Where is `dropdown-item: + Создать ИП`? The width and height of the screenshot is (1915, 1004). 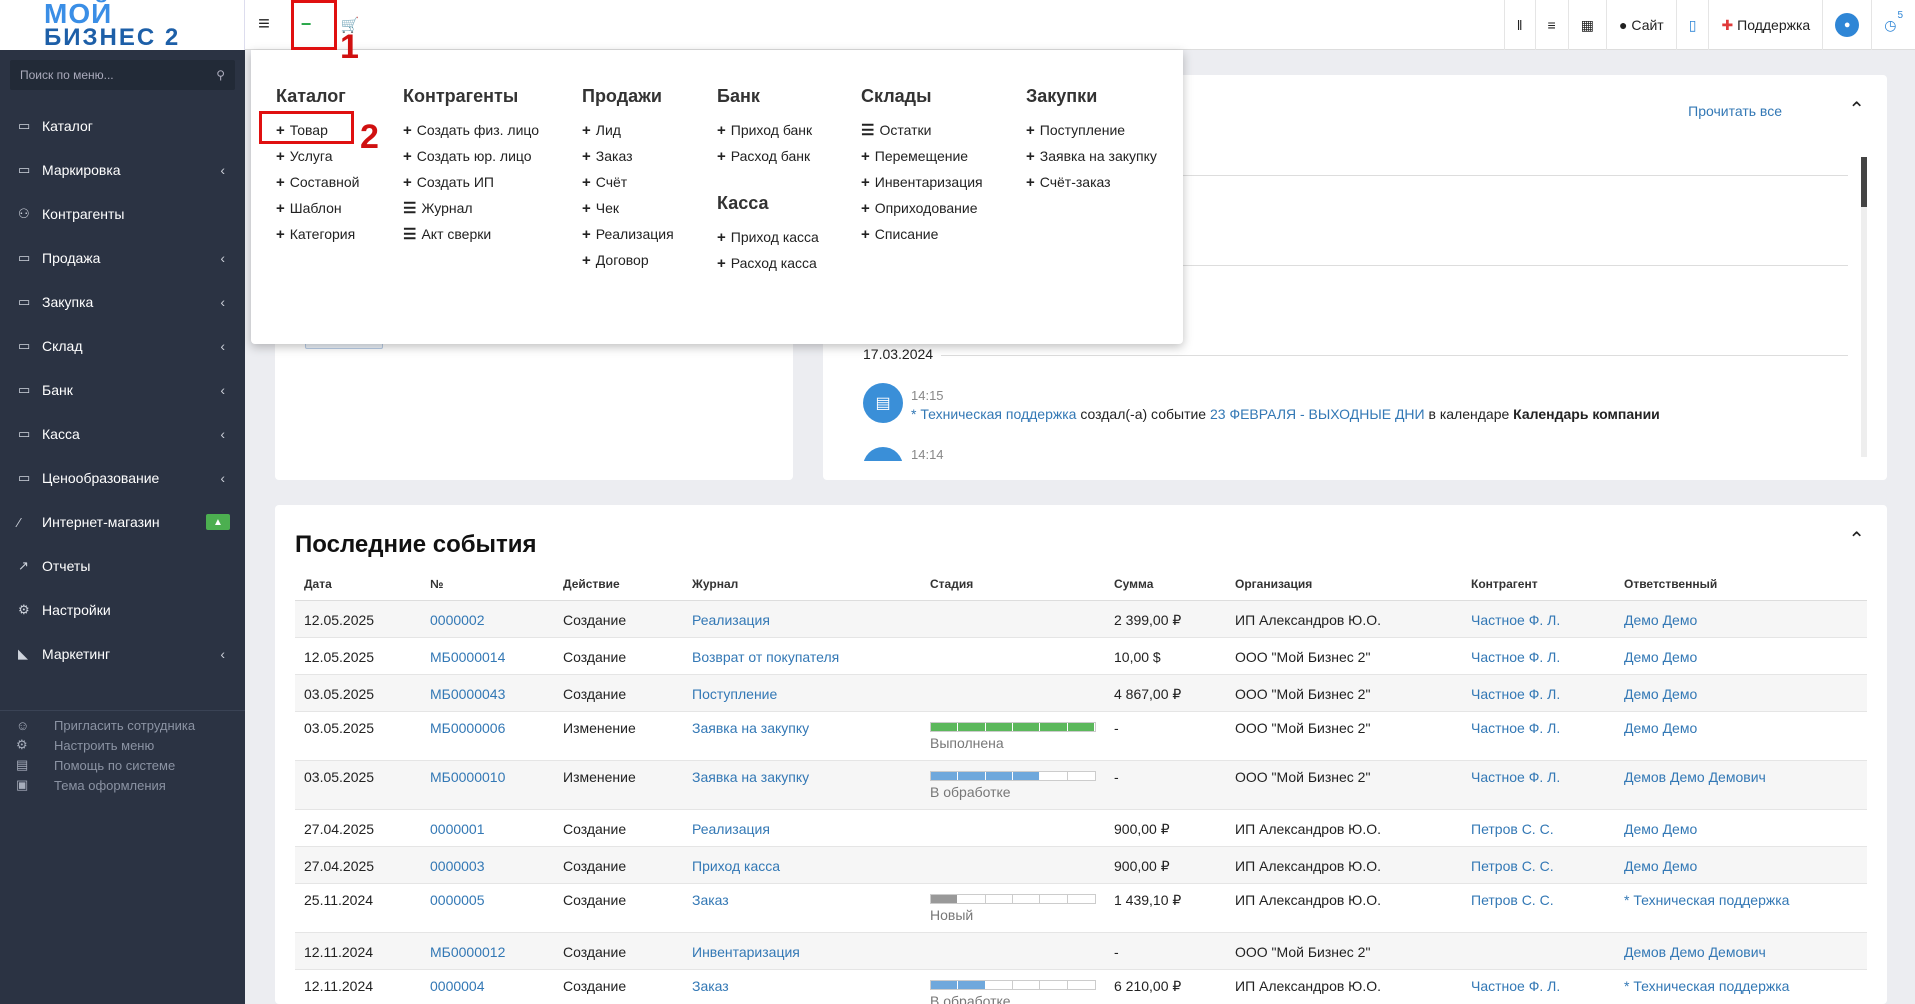
dropdown-item: + Создать ИП is located at coordinates (471, 182).